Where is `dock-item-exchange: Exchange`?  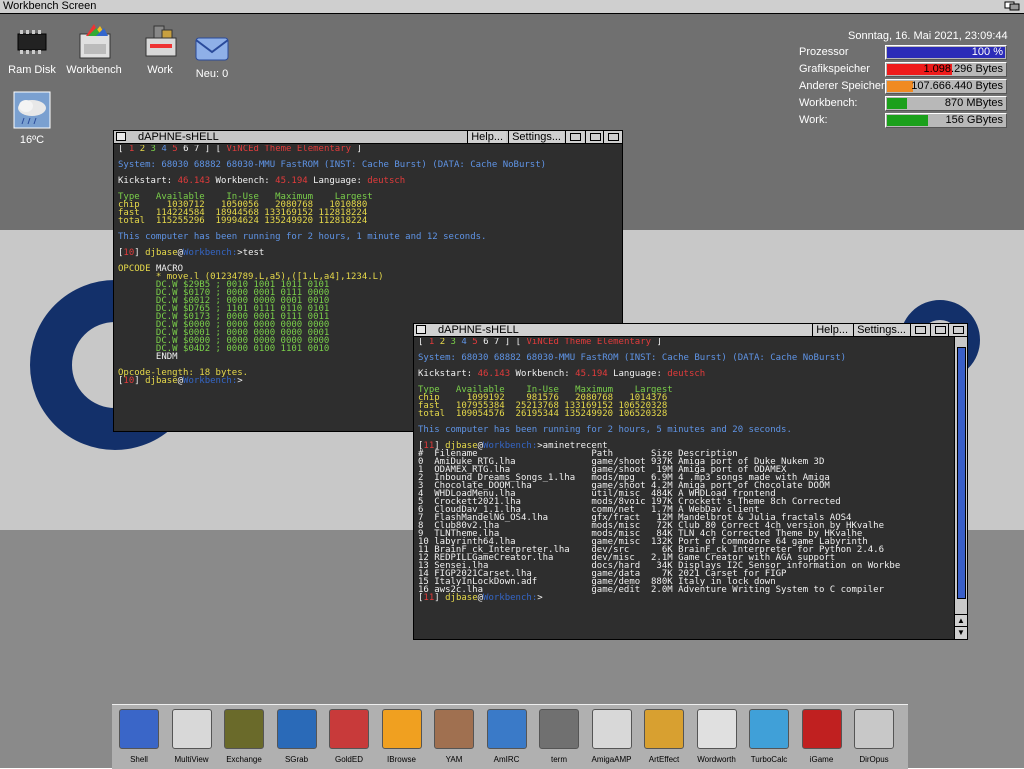 dock-item-exchange: Exchange is located at coordinates (244, 736).